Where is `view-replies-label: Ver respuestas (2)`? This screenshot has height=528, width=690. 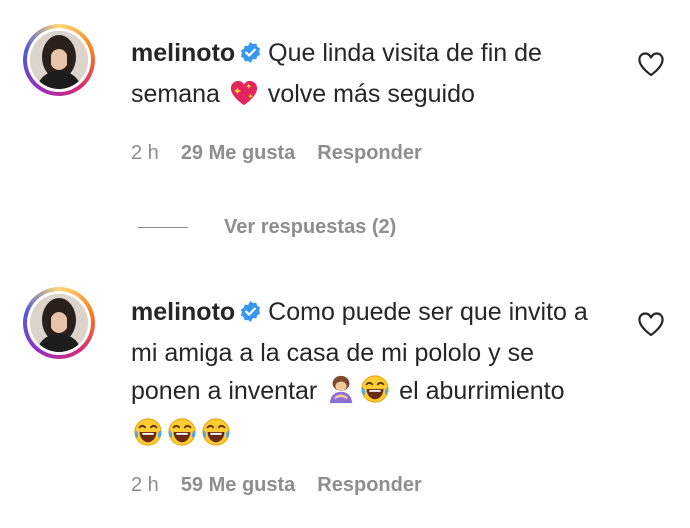
view-replies-label: Ver respuestas (2) is located at coordinates (310, 226).